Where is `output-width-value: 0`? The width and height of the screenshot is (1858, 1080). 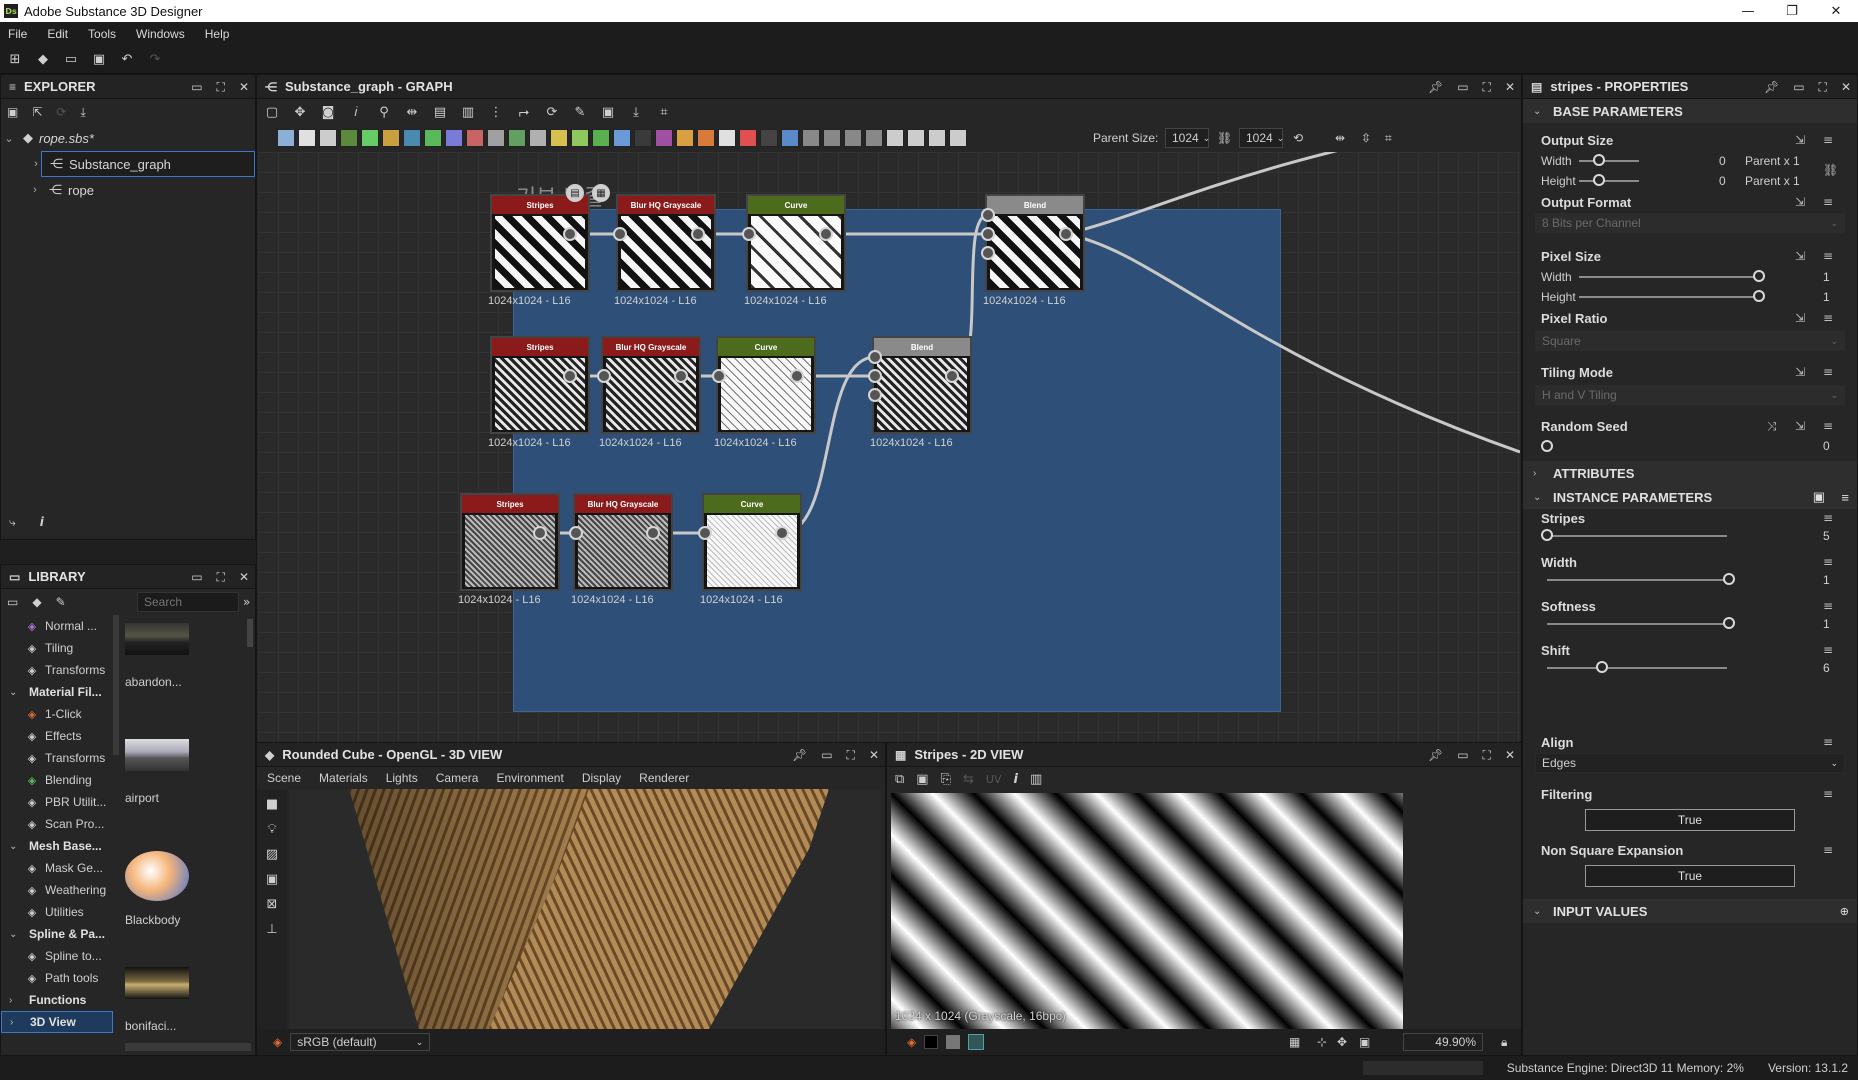
output-width-value: 0 is located at coordinates (1722, 161).